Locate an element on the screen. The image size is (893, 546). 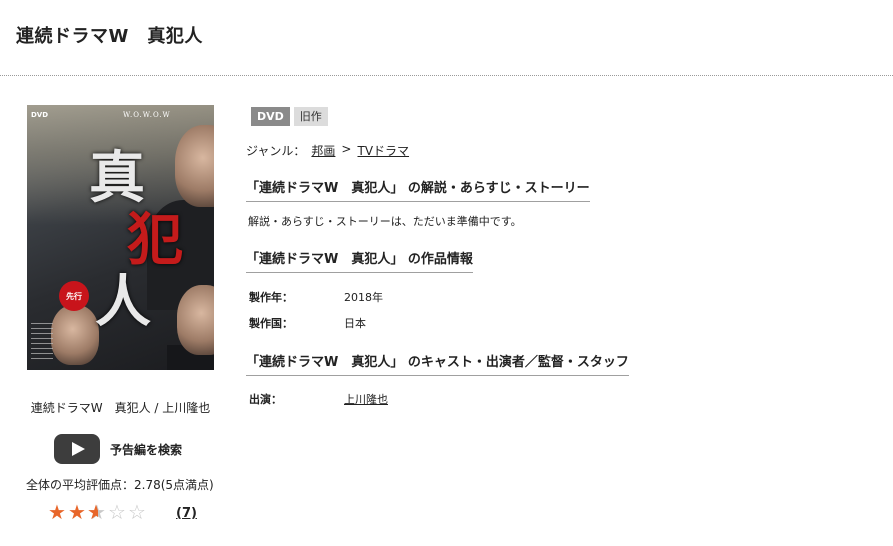
trailer-search-button: 予告編を検索 is located at coordinates (118, 449).